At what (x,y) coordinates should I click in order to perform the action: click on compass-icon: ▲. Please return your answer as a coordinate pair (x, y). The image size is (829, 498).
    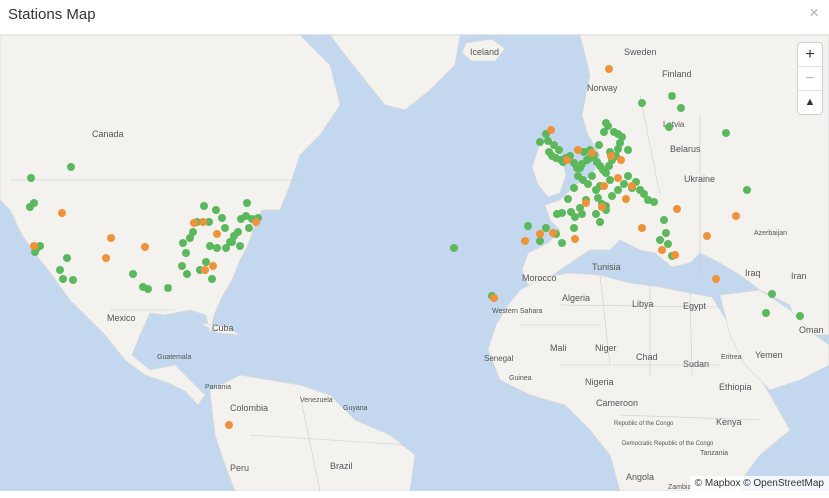
    Looking at the image, I should click on (810, 102).